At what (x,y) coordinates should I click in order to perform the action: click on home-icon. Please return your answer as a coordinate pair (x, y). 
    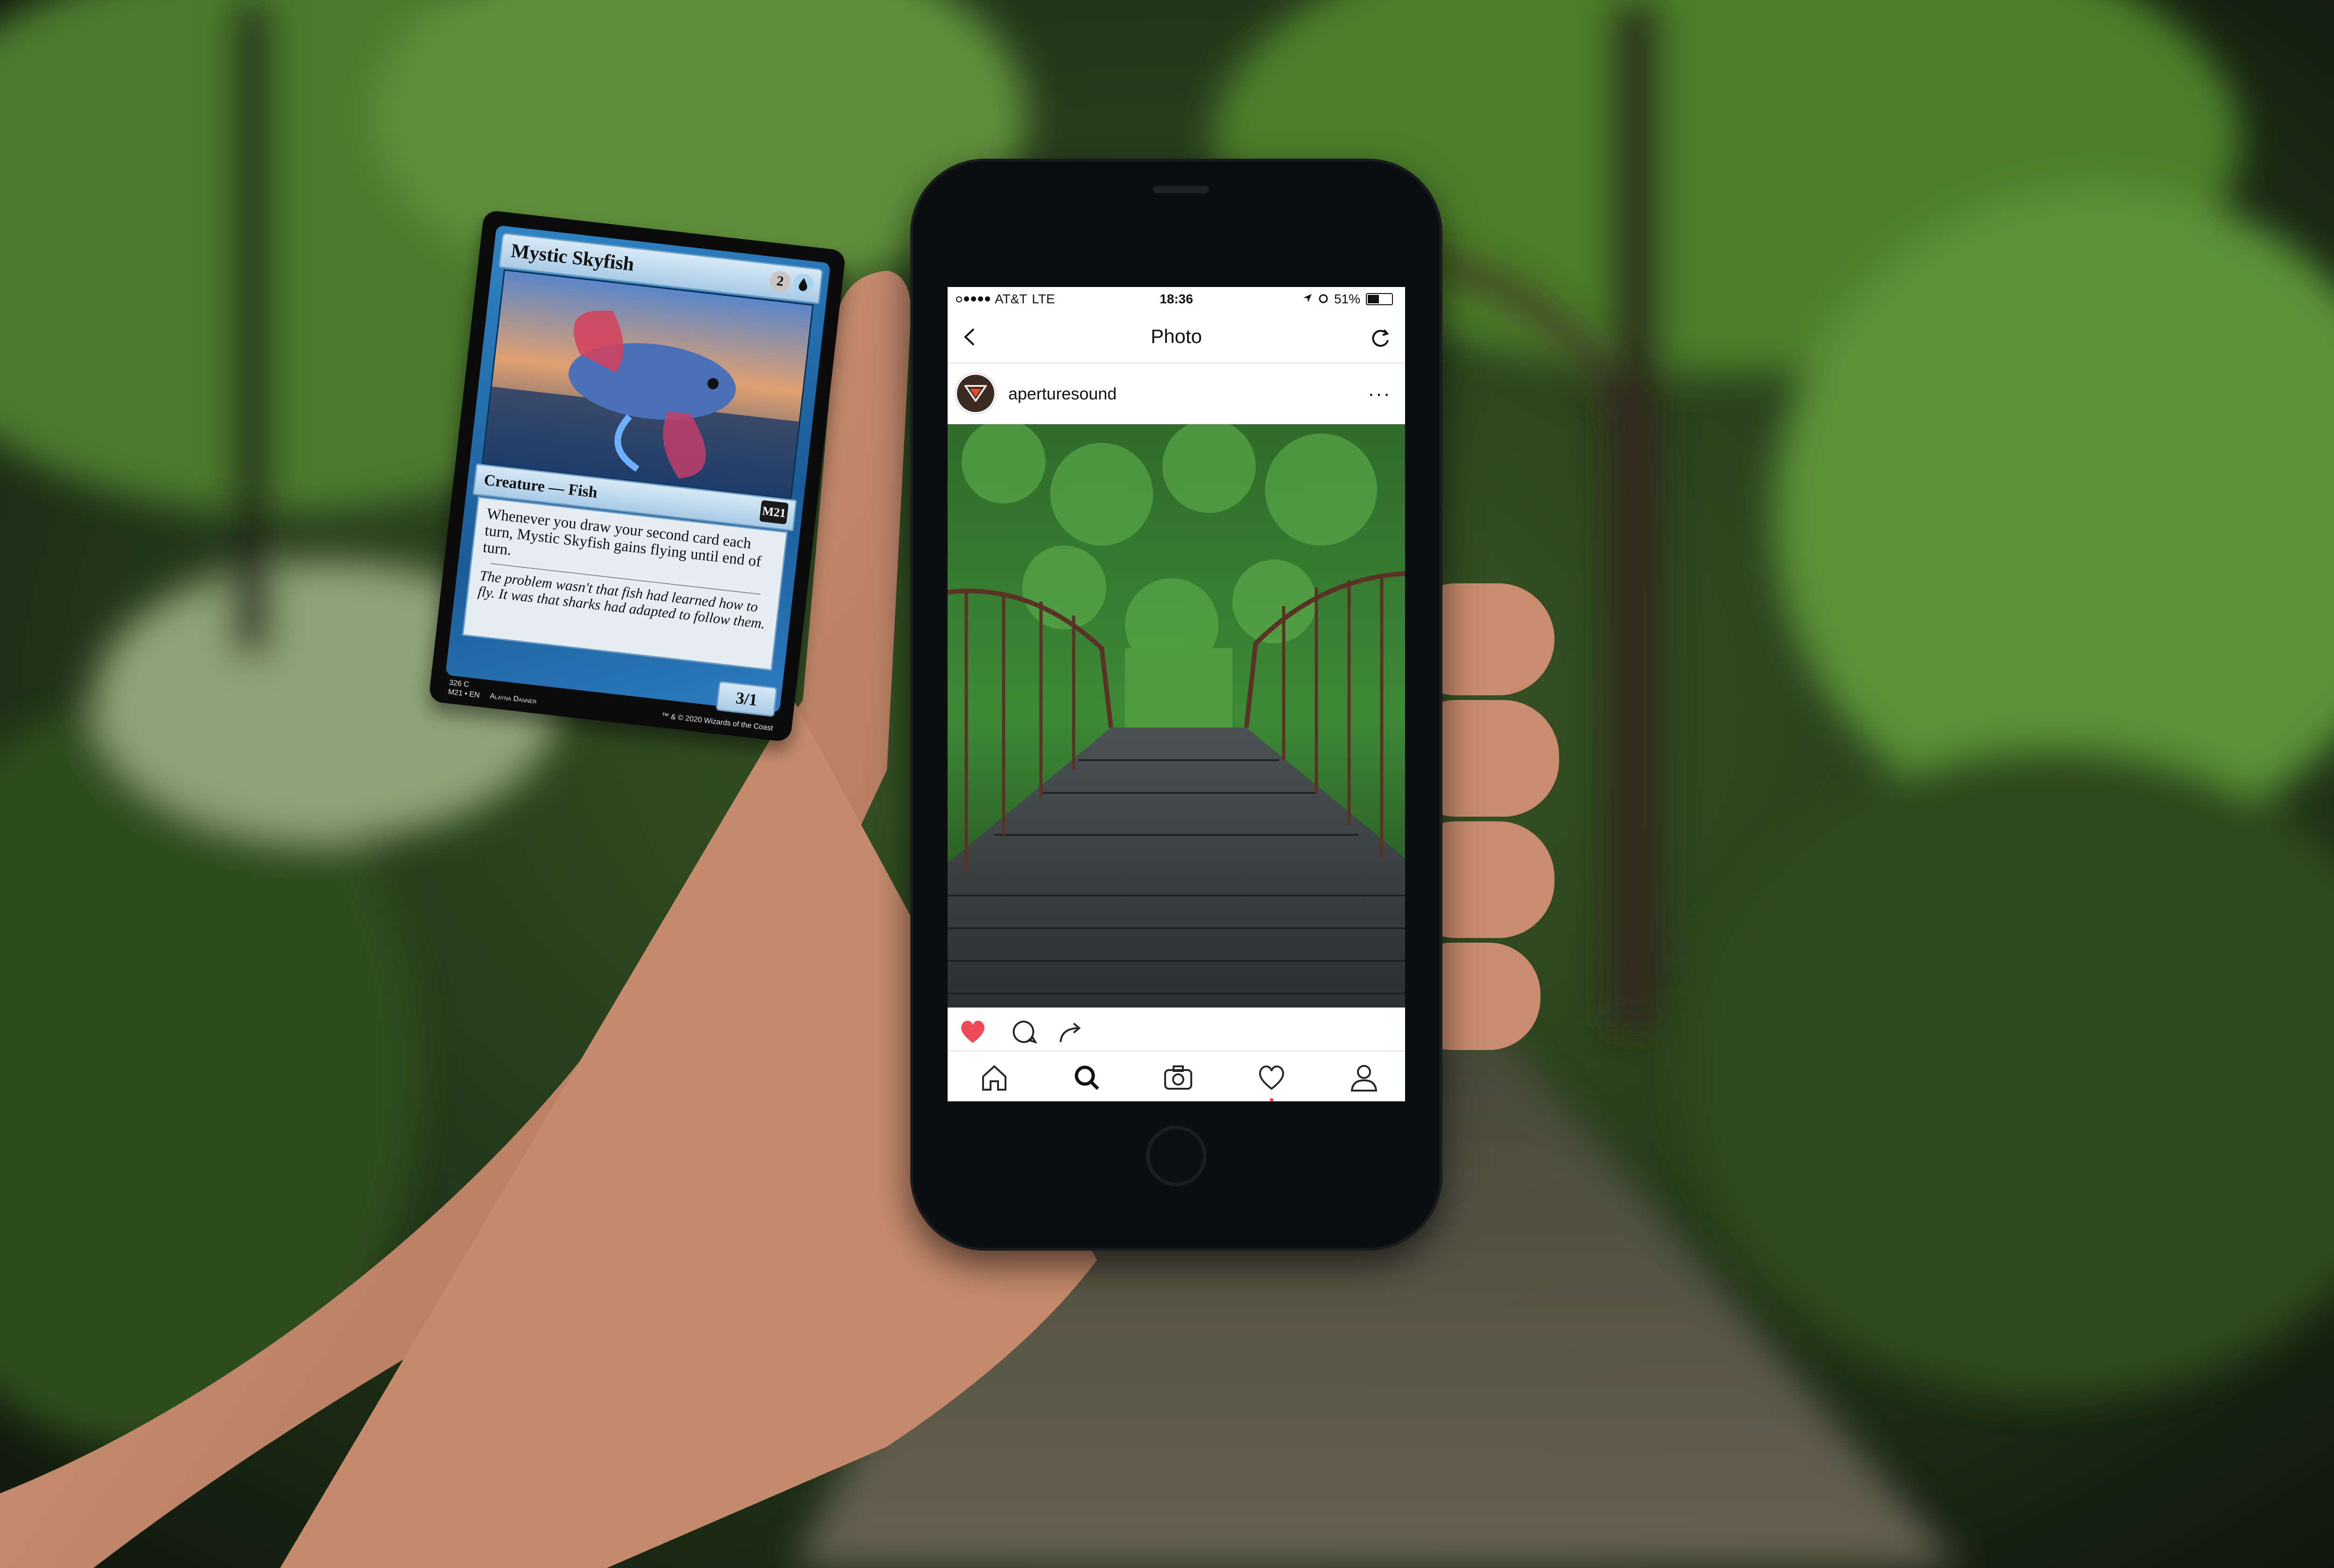
    Looking at the image, I should click on (994, 1077).